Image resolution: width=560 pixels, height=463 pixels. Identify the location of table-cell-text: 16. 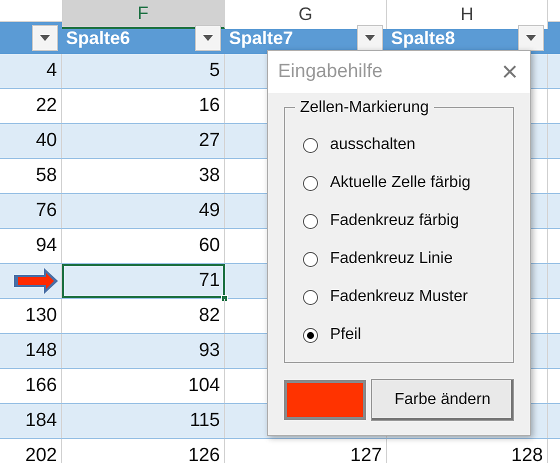
(209, 106).